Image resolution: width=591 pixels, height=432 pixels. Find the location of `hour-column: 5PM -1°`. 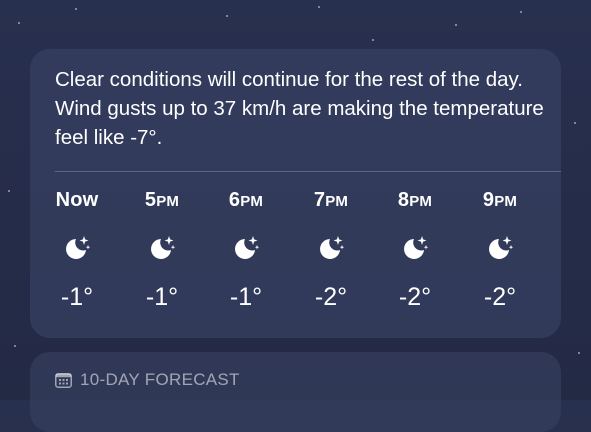

hour-column: 5PM -1° is located at coordinates (162, 254).